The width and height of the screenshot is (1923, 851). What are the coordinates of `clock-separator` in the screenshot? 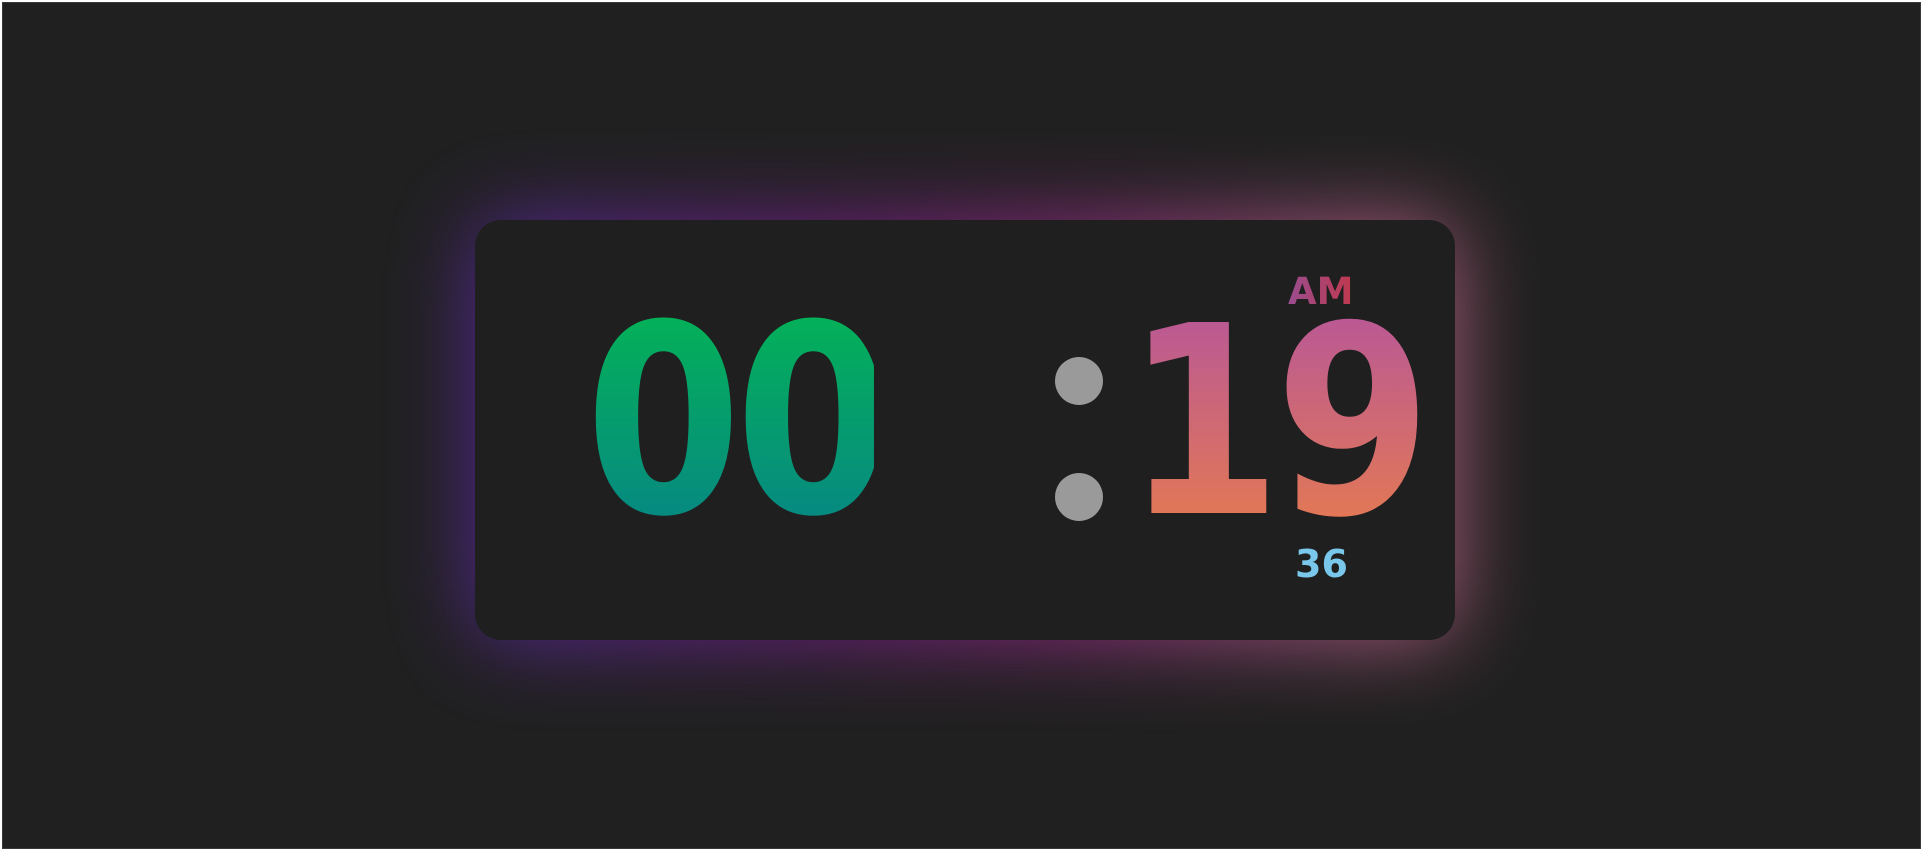 It's located at (1080, 422).